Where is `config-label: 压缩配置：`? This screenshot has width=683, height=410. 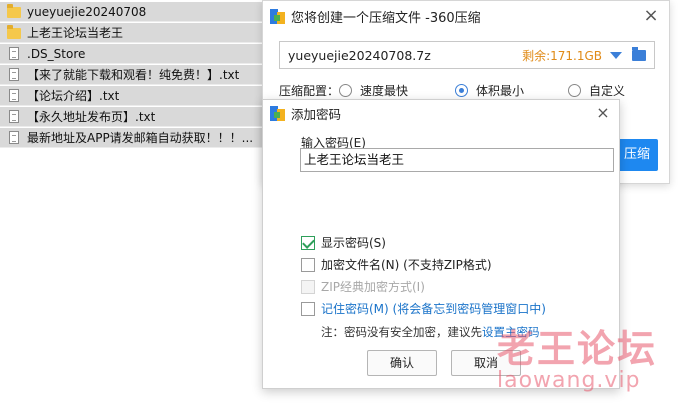 config-label: 压缩配置： is located at coordinates (309, 91).